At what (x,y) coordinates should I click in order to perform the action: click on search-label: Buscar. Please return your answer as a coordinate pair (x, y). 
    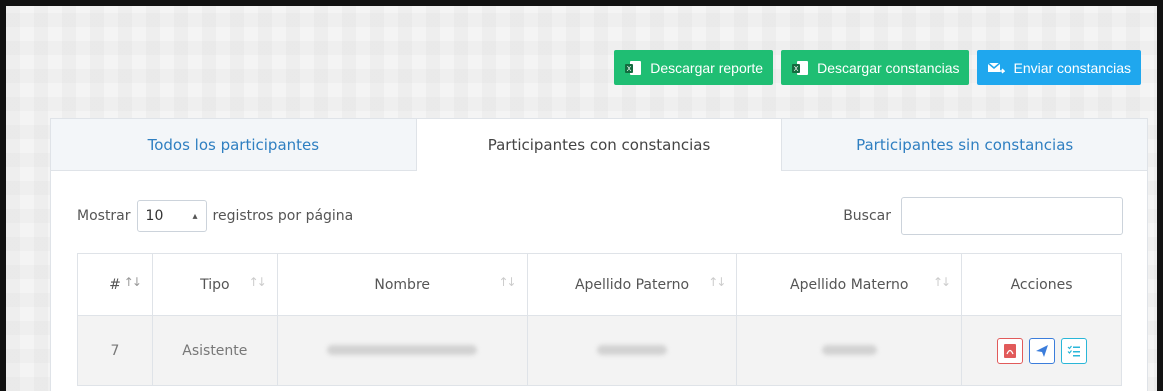
    Looking at the image, I should click on (867, 216).